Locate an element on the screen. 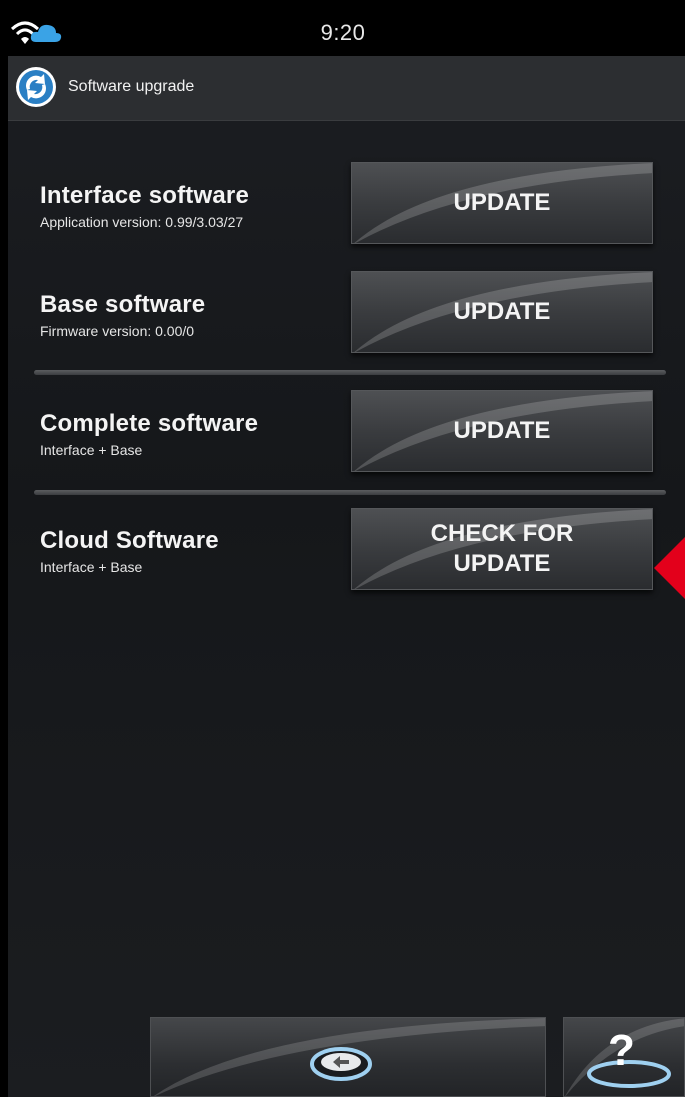  cloud-software-subtitle: Interface + Base is located at coordinates (91, 567).